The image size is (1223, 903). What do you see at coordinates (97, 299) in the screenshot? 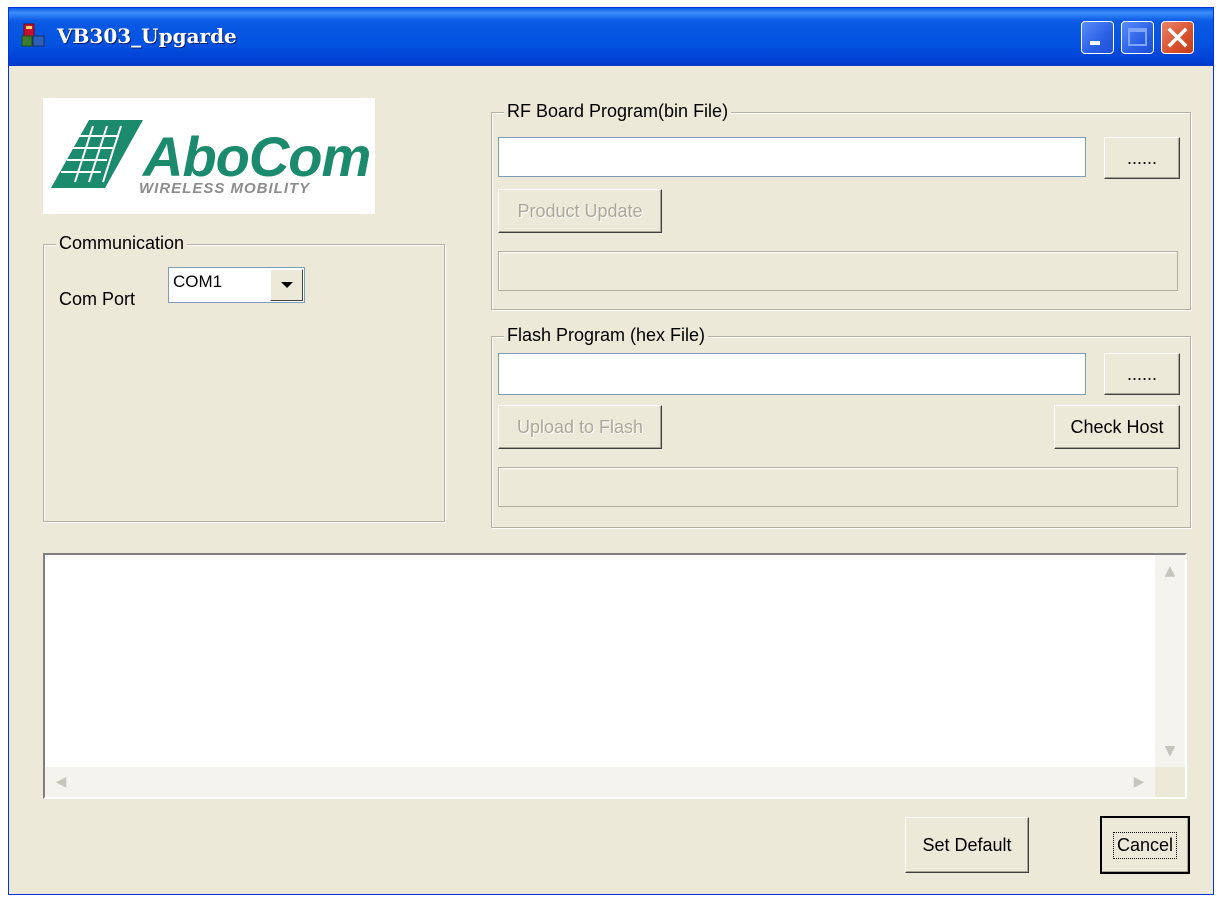
I see `com-port-label: Com Port` at bounding box center [97, 299].